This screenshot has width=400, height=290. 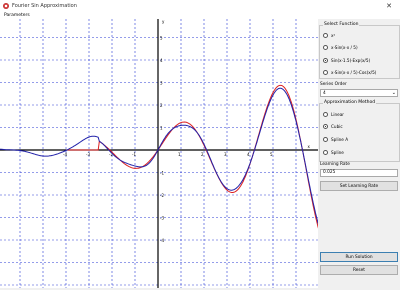 What do you see at coordinates (17, 15) in the screenshot?
I see `menu-item-parameters: Parameters` at bounding box center [17, 15].